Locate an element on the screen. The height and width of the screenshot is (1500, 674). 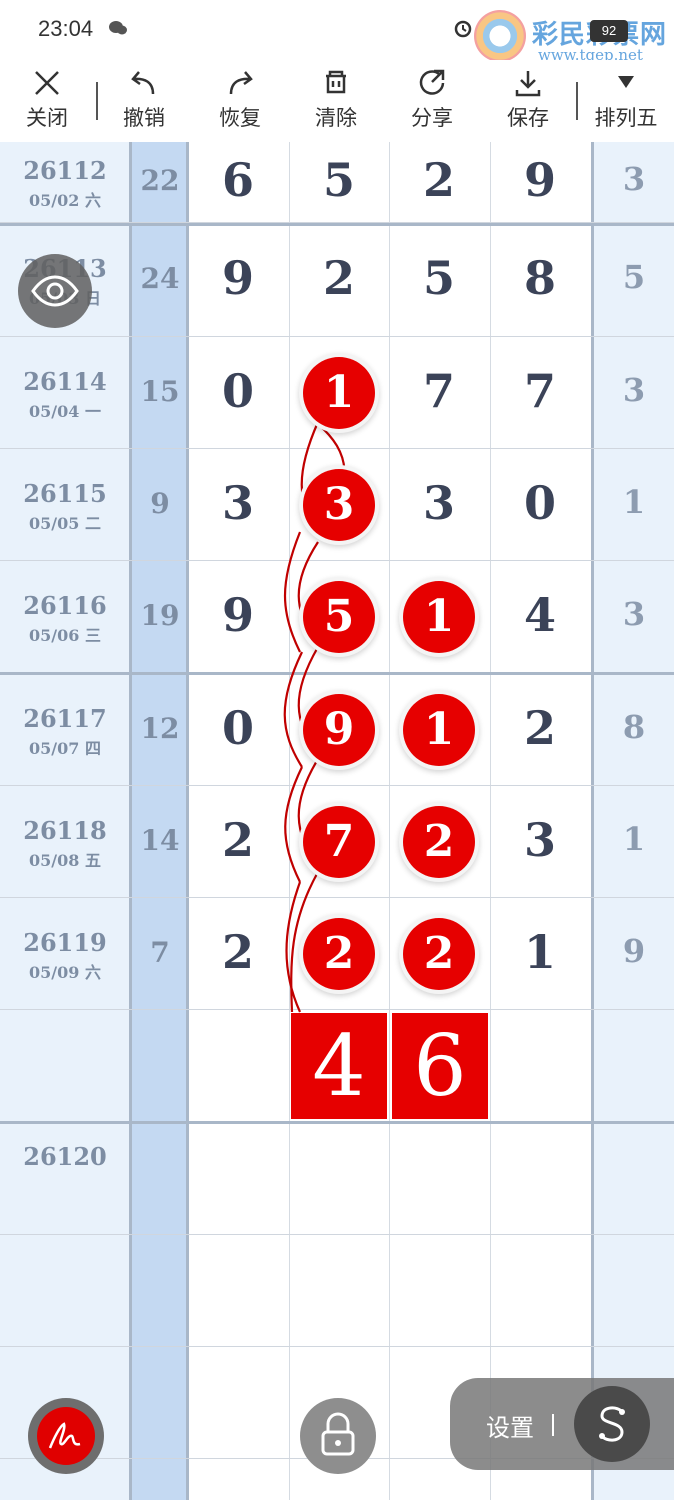
lock-icon is located at coordinates (338, 1434).